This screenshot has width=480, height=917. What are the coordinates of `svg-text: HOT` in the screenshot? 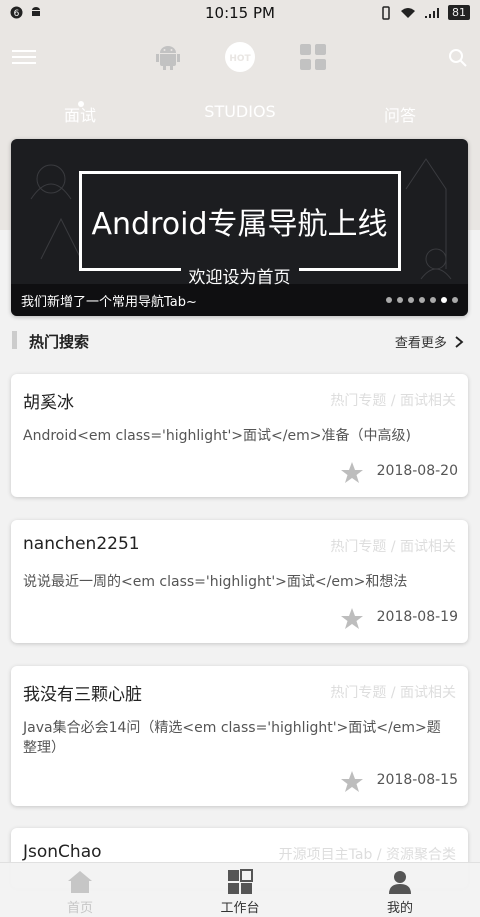 It's located at (240, 59).